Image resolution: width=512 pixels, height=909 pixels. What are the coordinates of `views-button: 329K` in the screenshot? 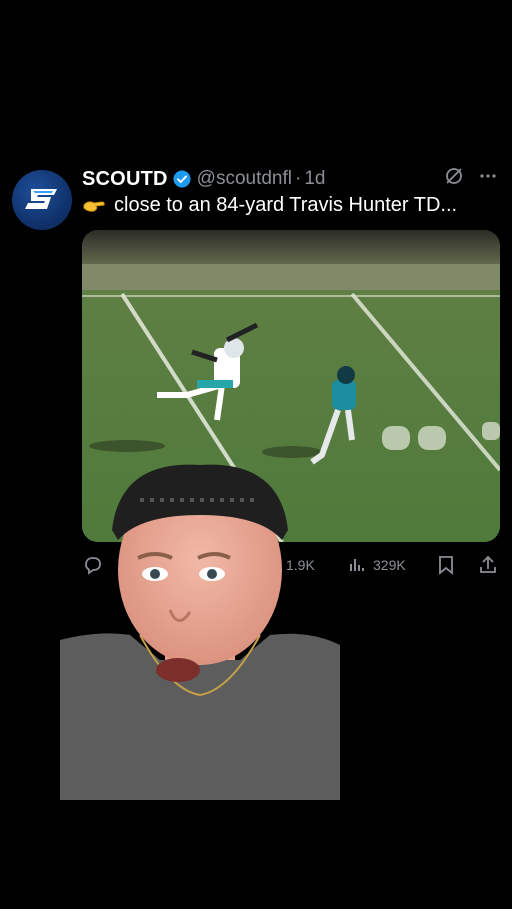 It's located at (376, 565).